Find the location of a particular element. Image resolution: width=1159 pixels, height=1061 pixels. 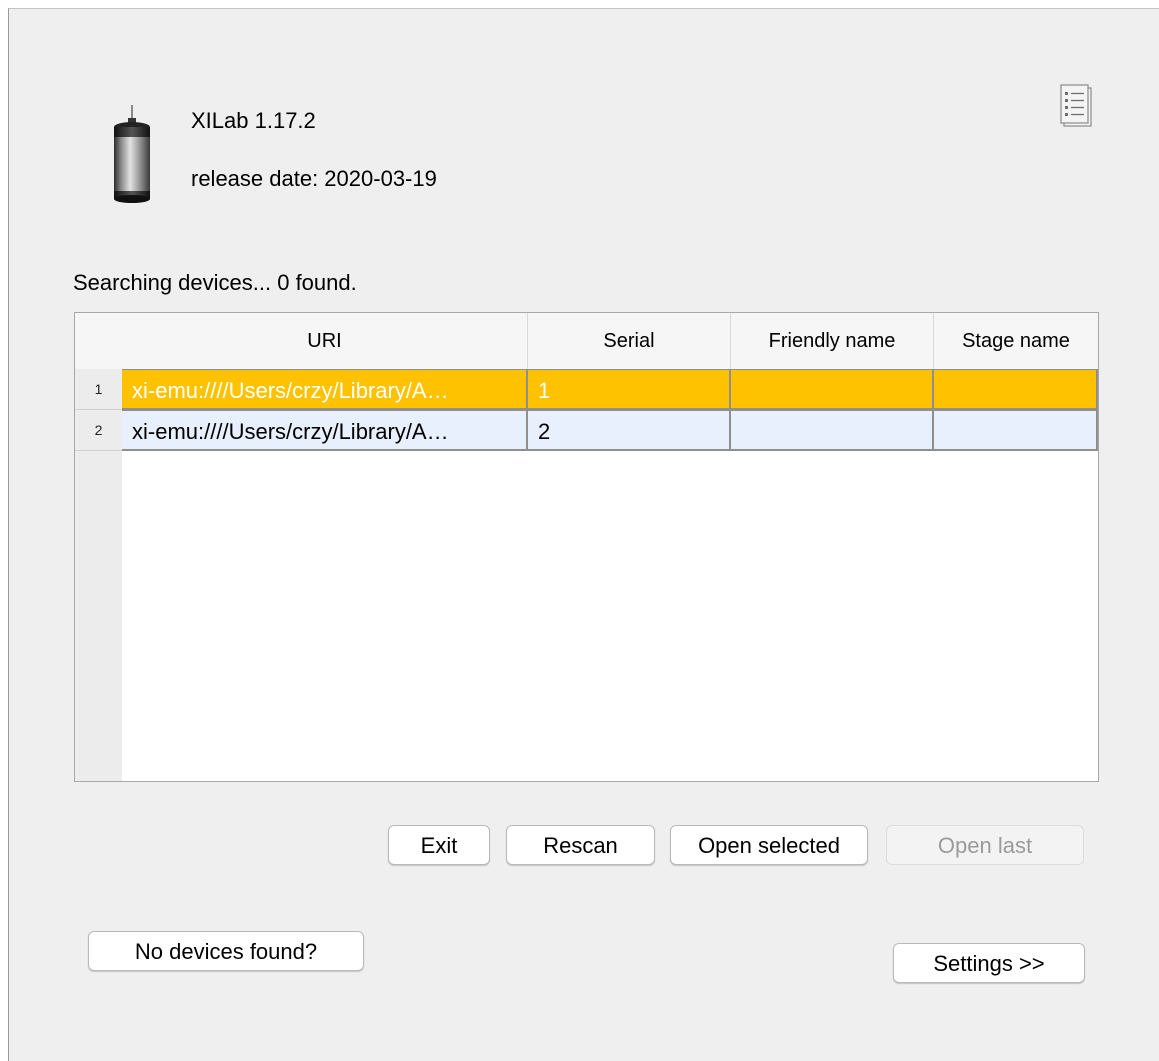

cell-serial: 1 is located at coordinates (629, 389).